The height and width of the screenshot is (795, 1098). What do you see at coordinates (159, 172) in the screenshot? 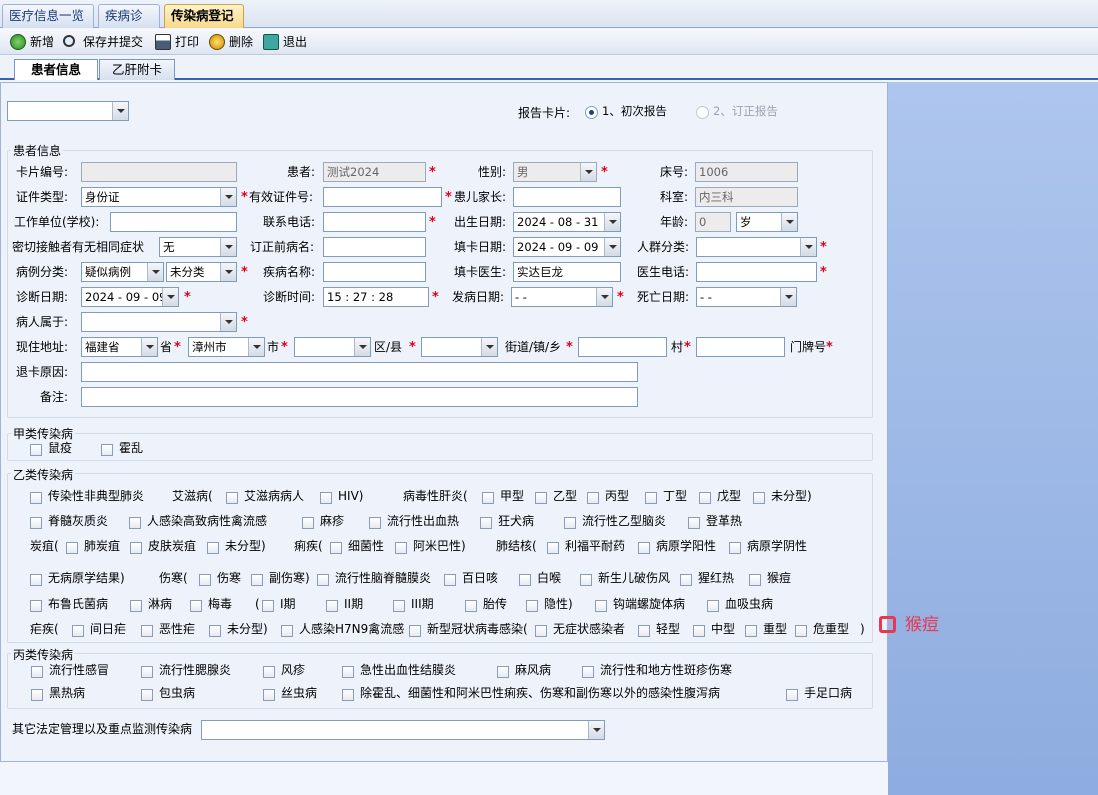
I see `card-no-field` at bounding box center [159, 172].